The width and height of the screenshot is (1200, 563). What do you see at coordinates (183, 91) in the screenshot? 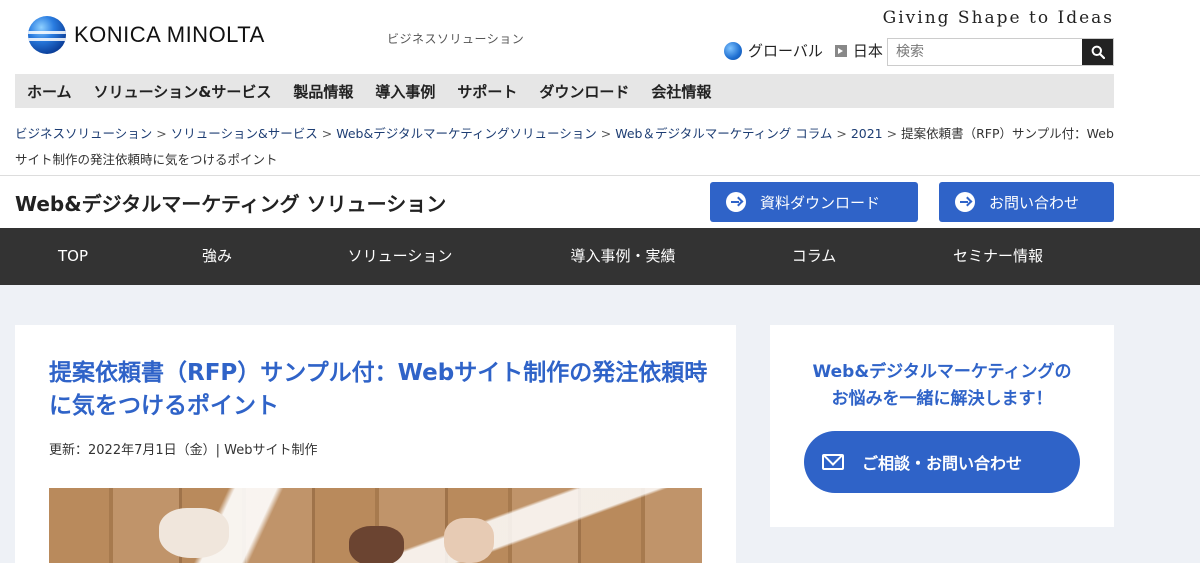
I see `global-nav-solutions: ソリューション&サービス` at bounding box center [183, 91].